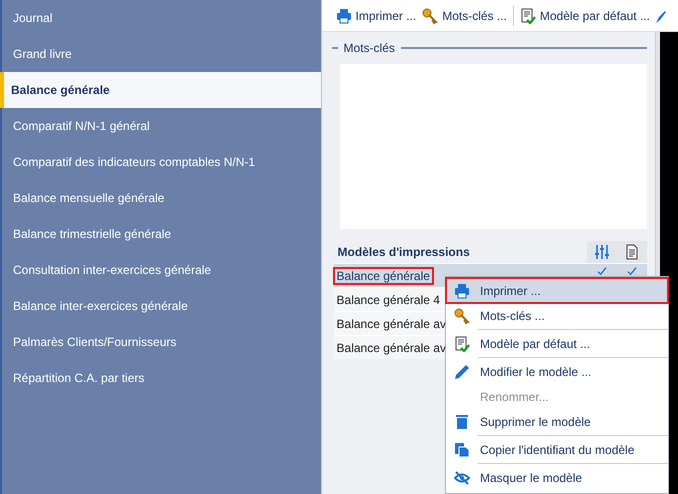  I want to click on sidebar-item: Balance inter-exercices générale, so click(161, 306).